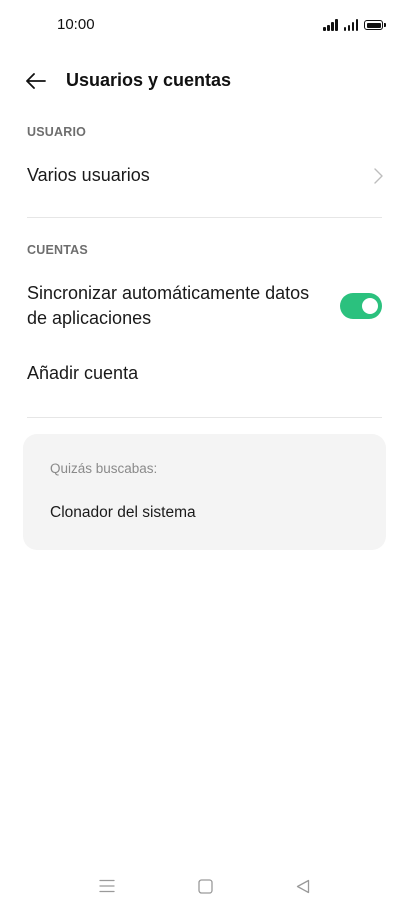 The width and height of the screenshot is (409, 910). What do you see at coordinates (204, 25) in the screenshot?
I see `status-bar: 10:00` at bounding box center [204, 25].